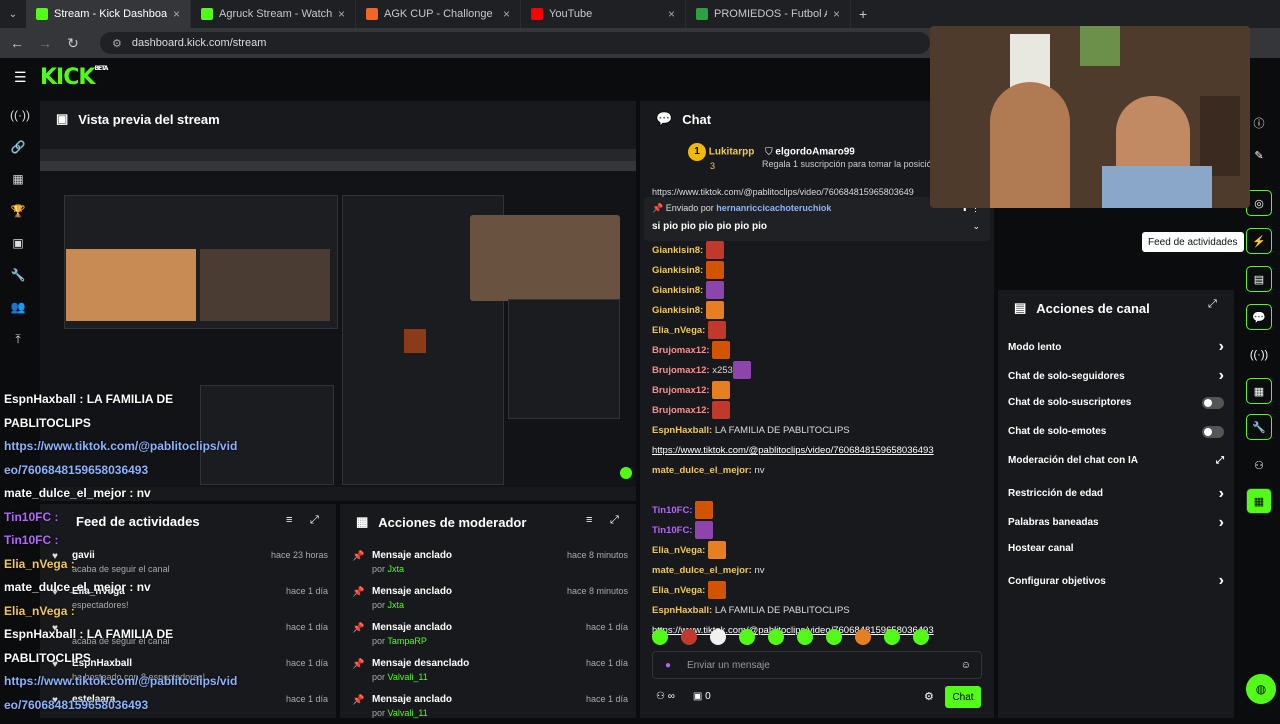 The width and height of the screenshot is (1280, 724). Describe the element at coordinates (614, 520) in the screenshot. I see `popout-icon: ⤢` at that location.